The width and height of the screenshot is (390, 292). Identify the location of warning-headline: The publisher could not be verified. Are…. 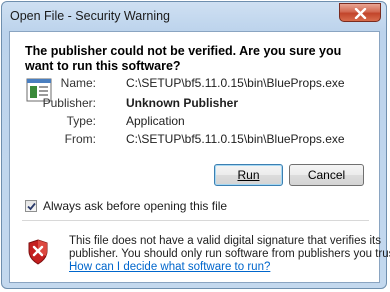
(183, 58).